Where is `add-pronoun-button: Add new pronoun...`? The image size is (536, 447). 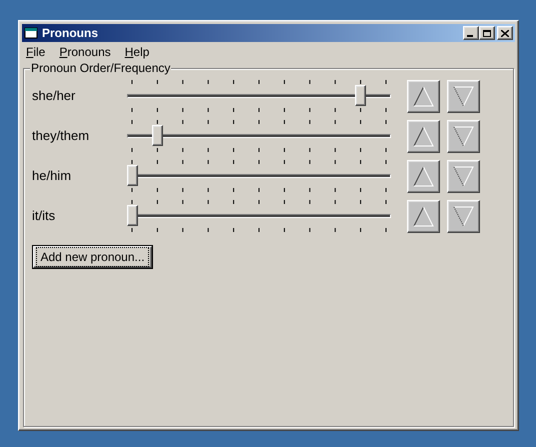
add-pronoun-button: Add new pronoun... is located at coordinates (92, 257).